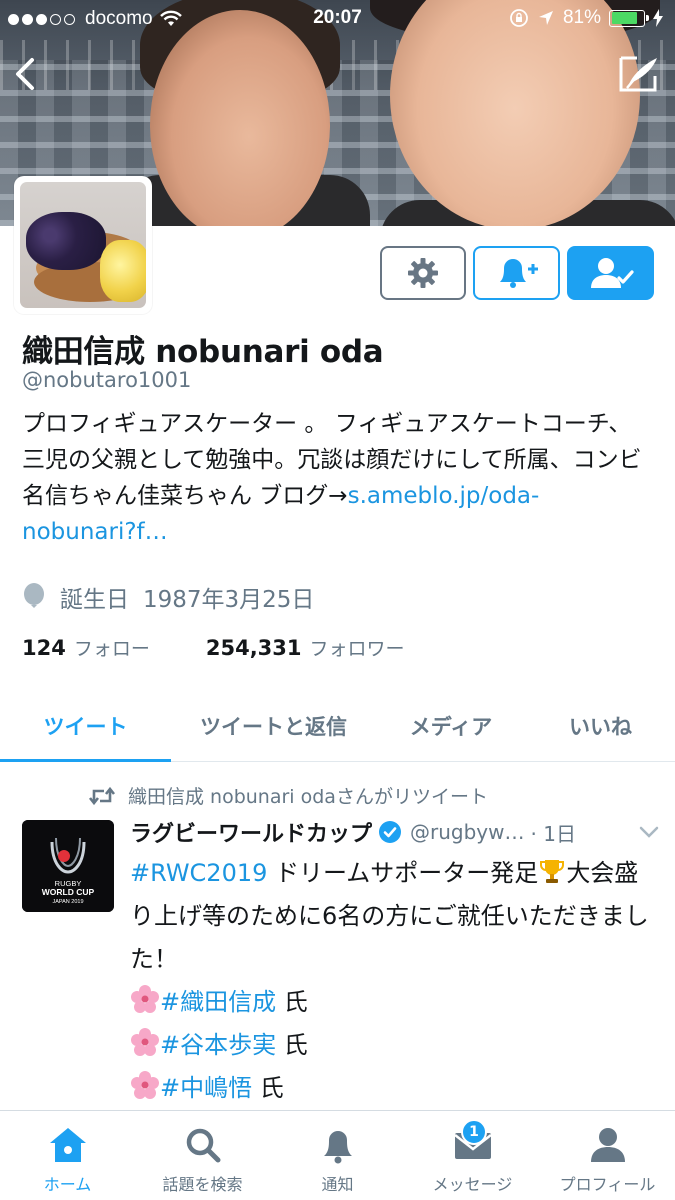 Image resolution: width=675 pixels, height=1200 pixels. I want to click on chevron-down-icon, so click(649, 832).